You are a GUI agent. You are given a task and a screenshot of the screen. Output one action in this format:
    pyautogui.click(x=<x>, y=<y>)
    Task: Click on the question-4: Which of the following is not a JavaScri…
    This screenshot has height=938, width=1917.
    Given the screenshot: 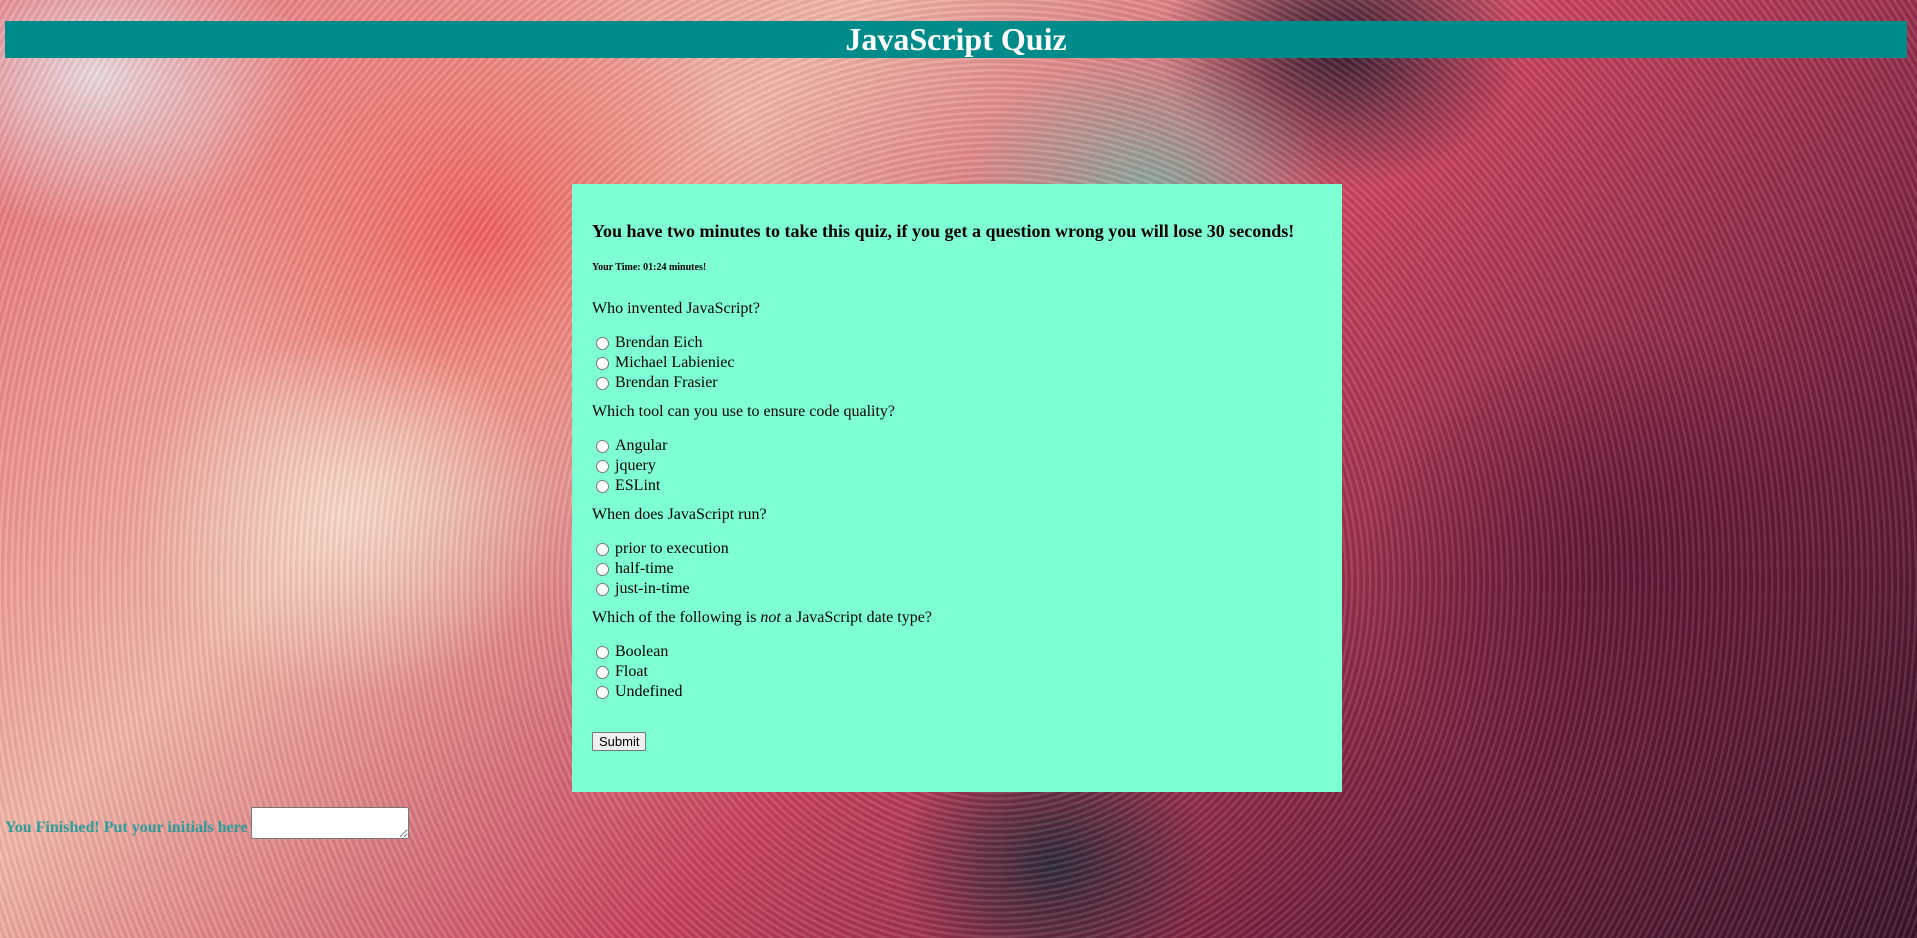 What is the action you would take?
    pyautogui.click(x=957, y=655)
    